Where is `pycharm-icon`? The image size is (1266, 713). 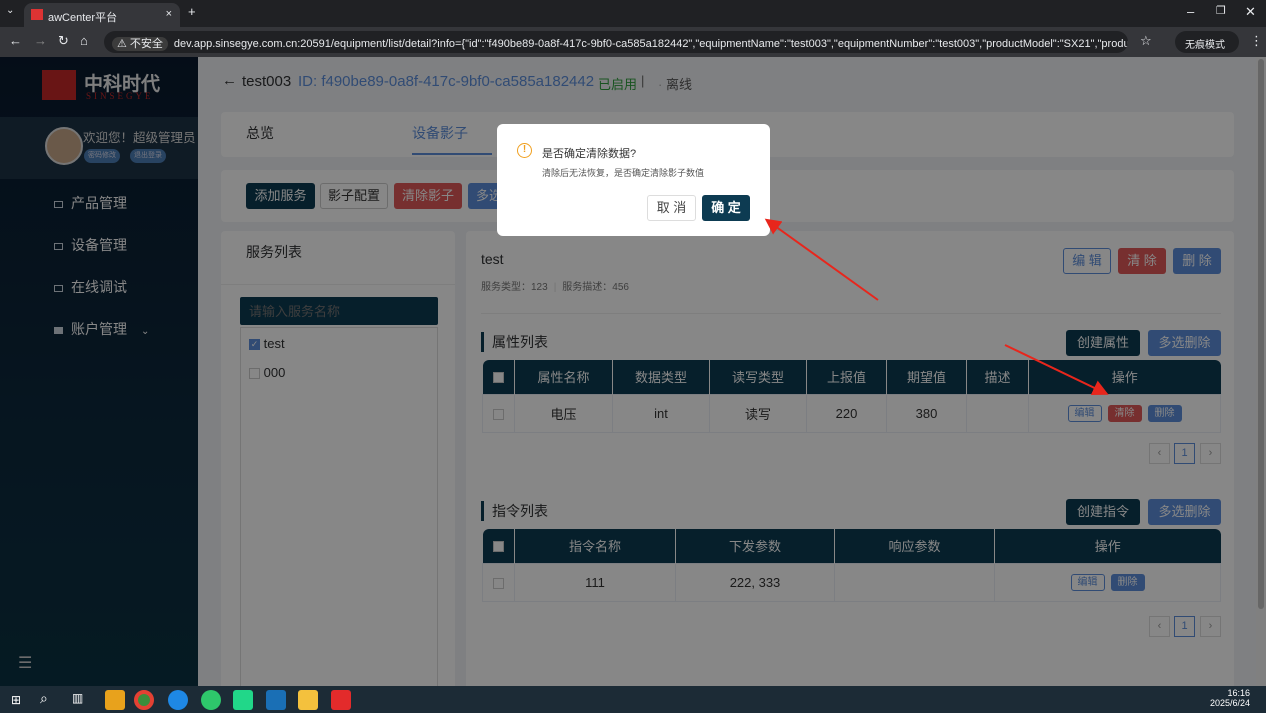 pycharm-icon is located at coordinates (243, 700).